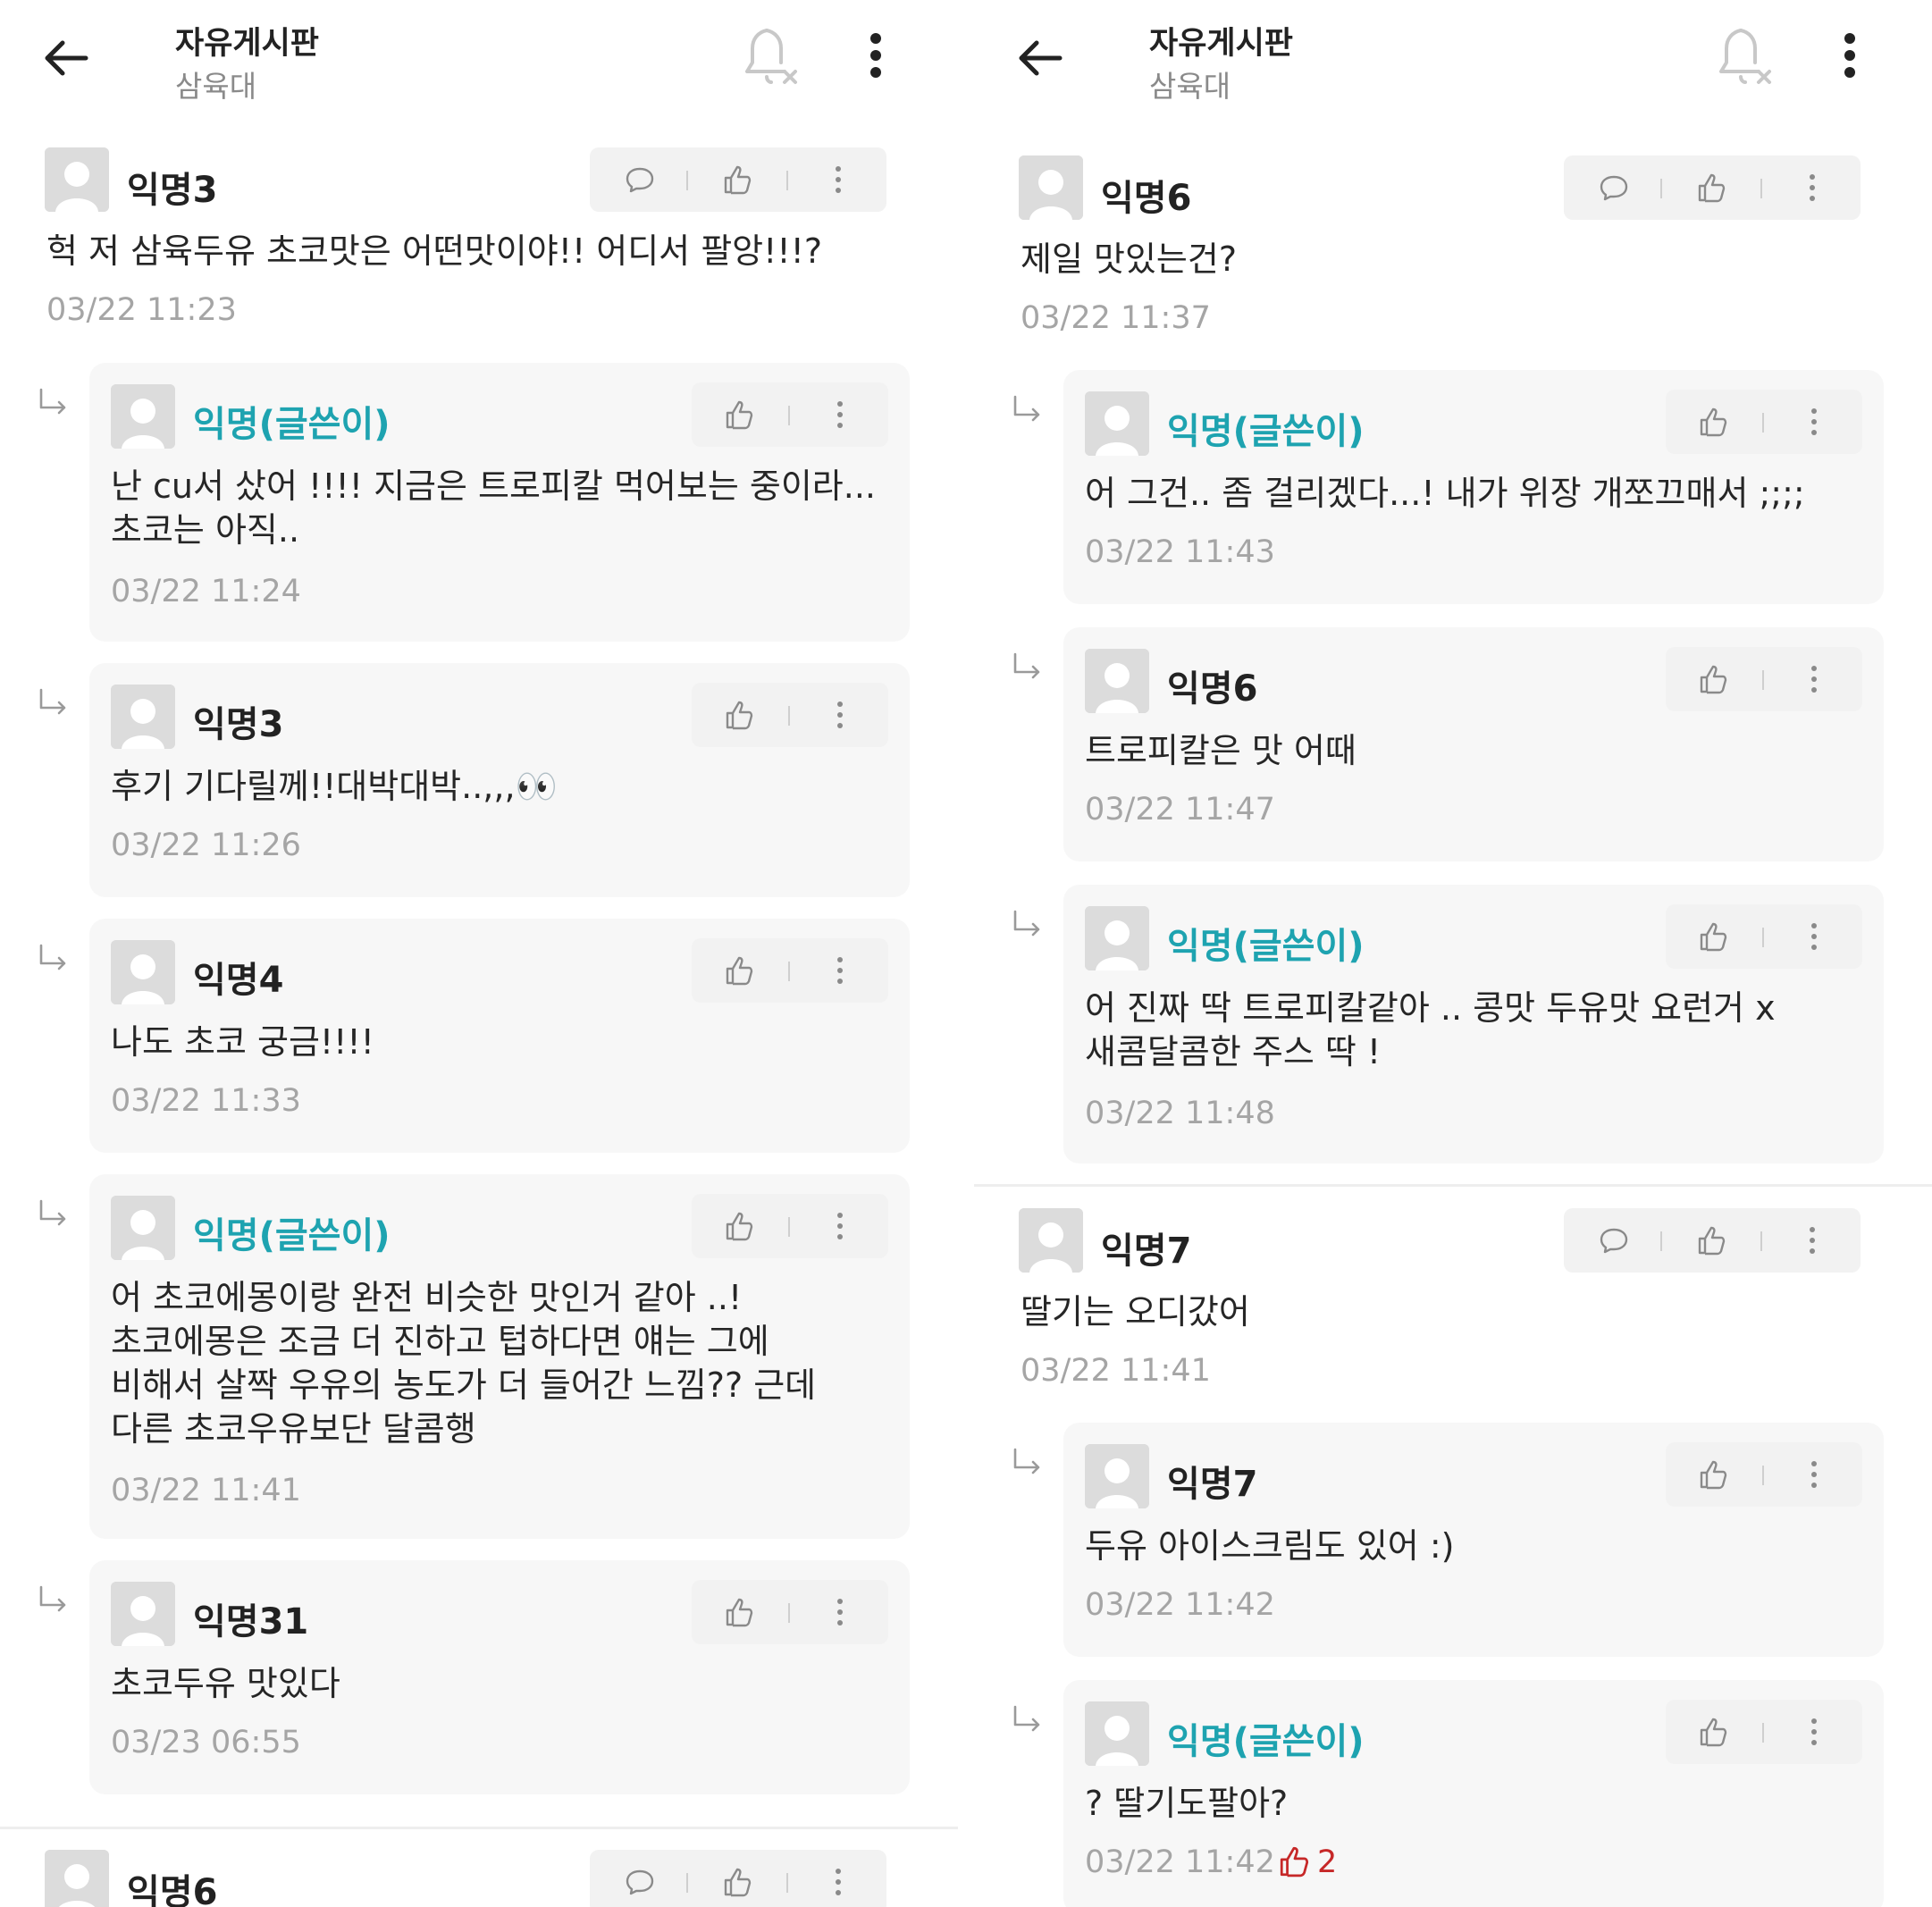 The height and width of the screenshot is (1907, 1932). I want to click on reply: 익명31 초코두유 맛있다 03/23 06:55, so click(500, 1677).